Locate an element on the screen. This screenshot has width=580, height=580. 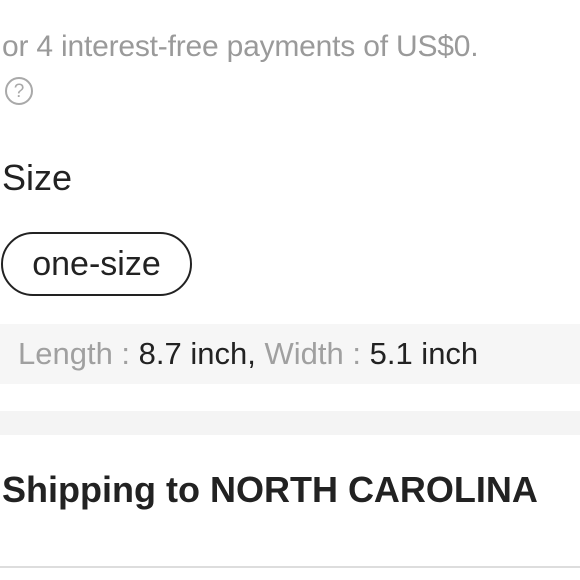
installment-payment-text: or 4 interest-free payments of US$0. is located at coordinates (240, 46).